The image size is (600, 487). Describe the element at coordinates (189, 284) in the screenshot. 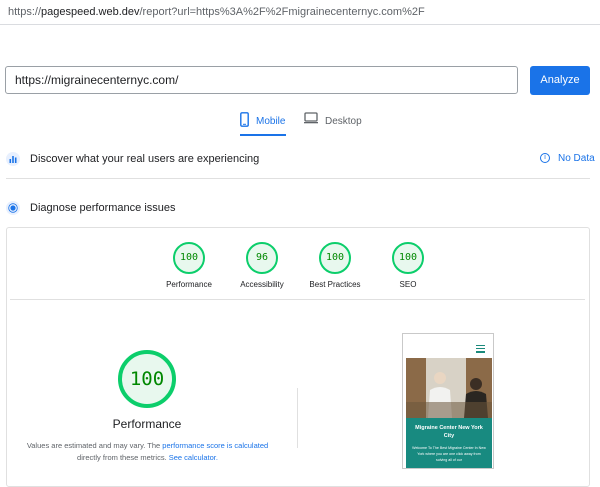

I see `score-label-performance: Performance` at that location.